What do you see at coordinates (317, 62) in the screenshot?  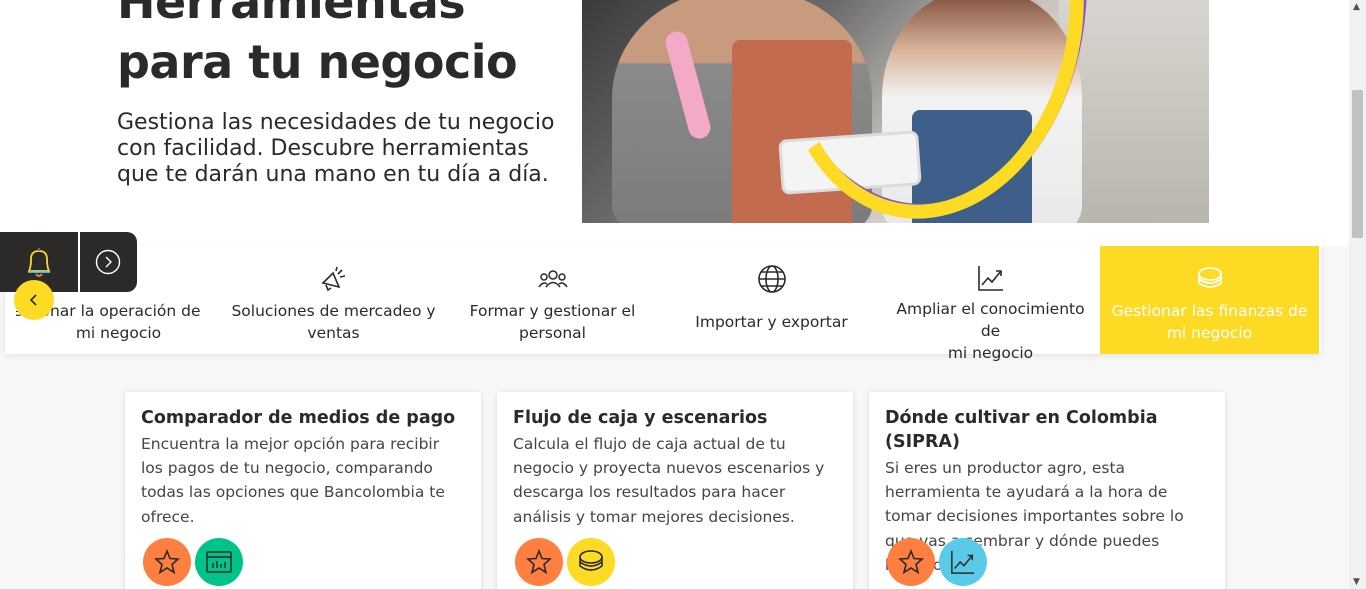 I see `title-line-2: para tu negocio` at bounding box center [317, 62].